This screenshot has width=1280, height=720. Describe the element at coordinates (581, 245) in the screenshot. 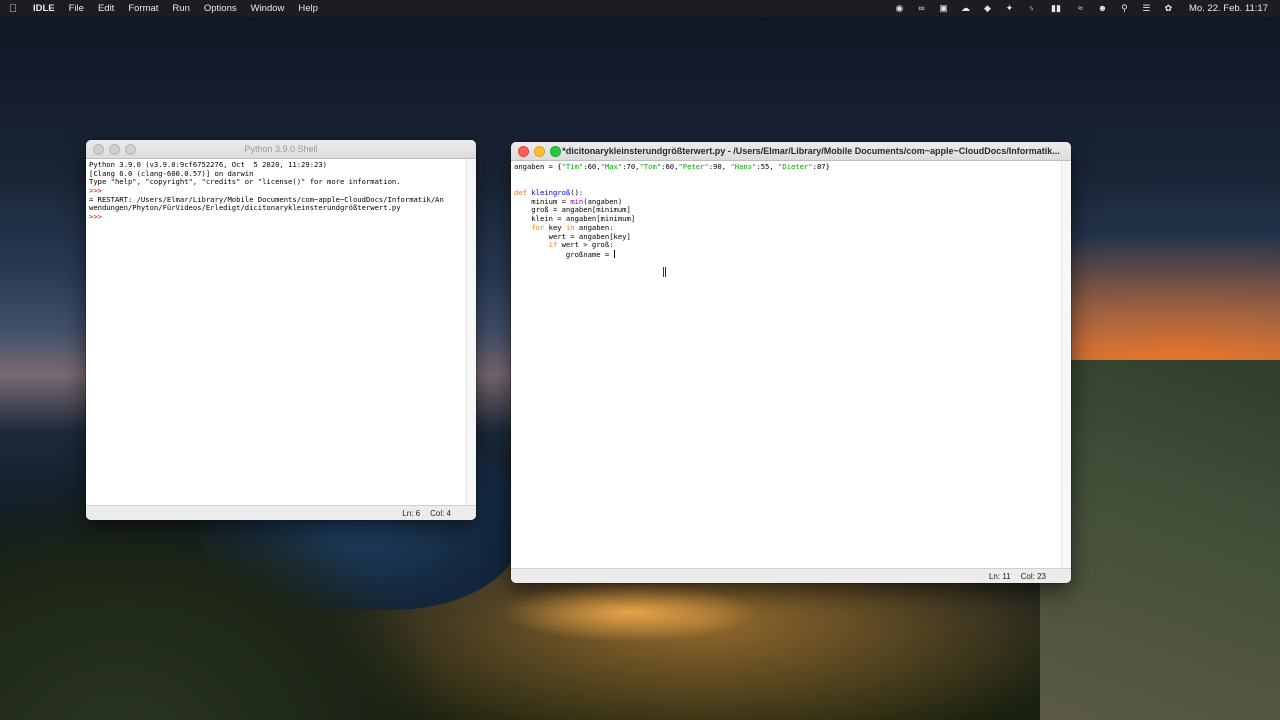

I see `code-line: if wert > groß:` at that location.